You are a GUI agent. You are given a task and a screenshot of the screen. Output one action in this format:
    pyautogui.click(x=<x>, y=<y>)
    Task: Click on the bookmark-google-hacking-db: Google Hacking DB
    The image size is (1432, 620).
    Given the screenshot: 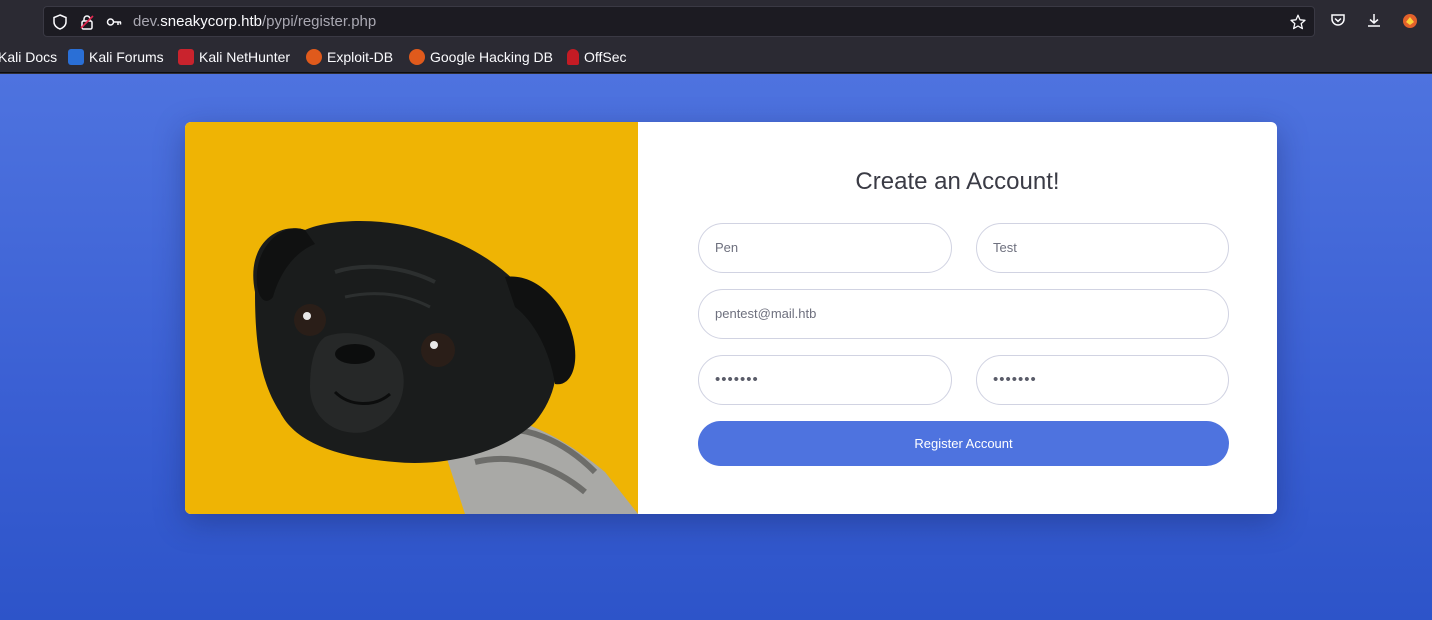 What is the action you would take?
    pyautogui.click(x=481, y=57)
    